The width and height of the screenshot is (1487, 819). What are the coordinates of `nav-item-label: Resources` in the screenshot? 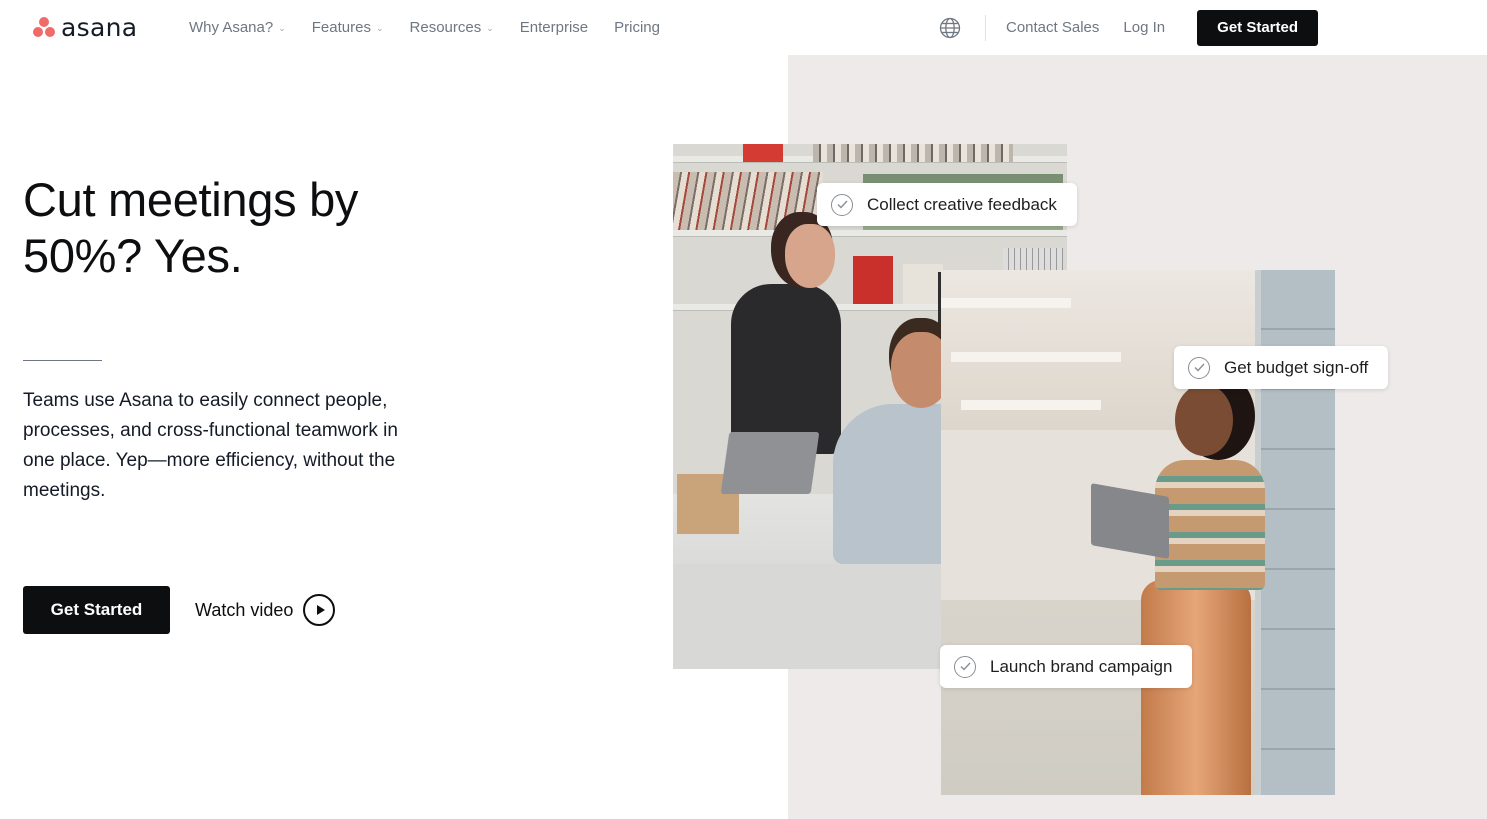 It's located at (445, 27).